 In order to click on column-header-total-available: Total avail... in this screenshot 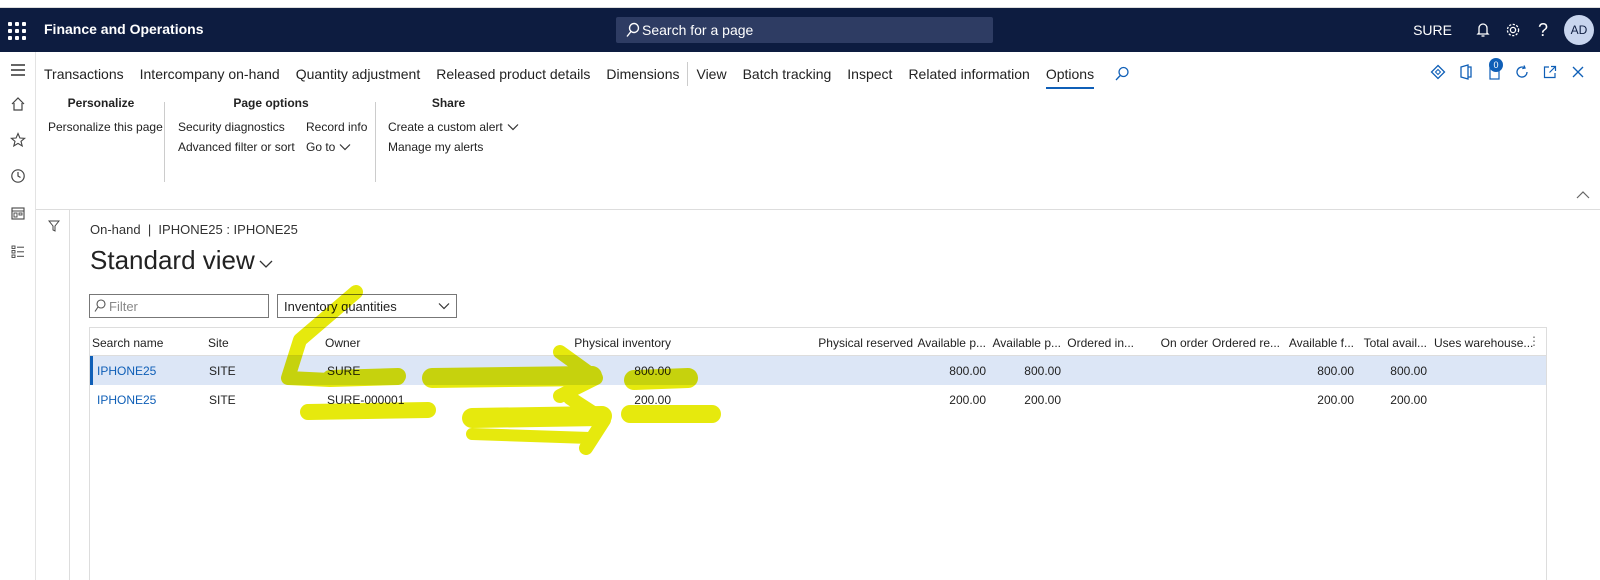, I will do `click(1395, 343)`.